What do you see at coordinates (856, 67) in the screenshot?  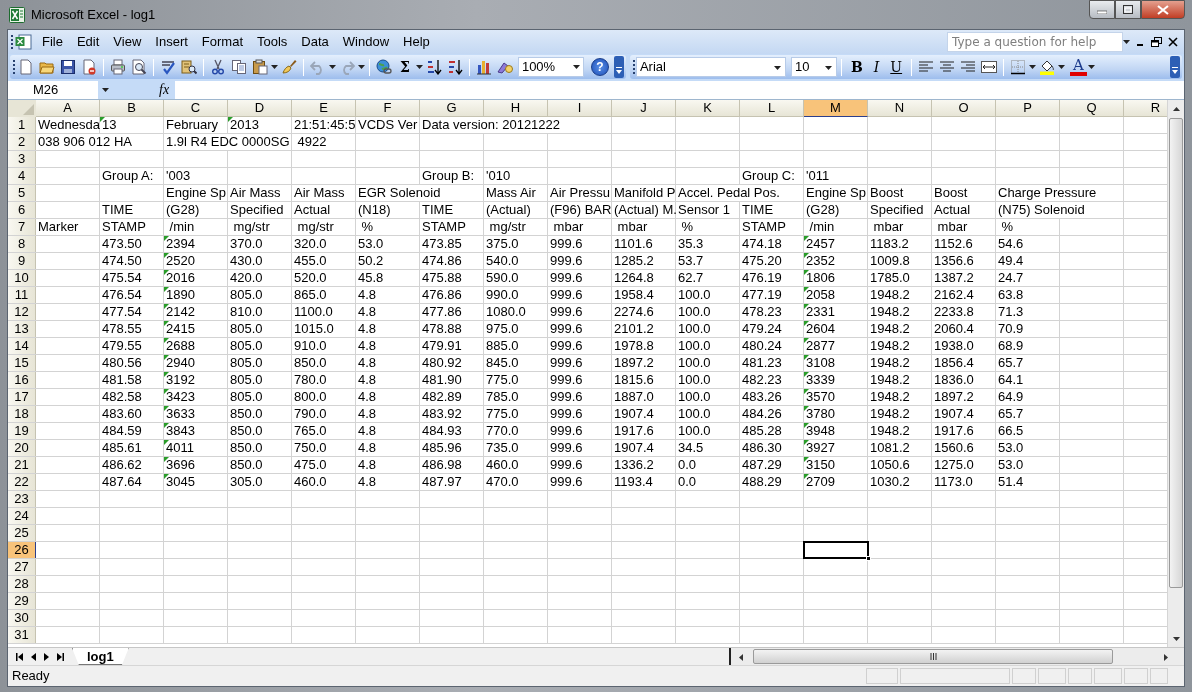 I see `bold-button: B` at bounding box center [856, 67].